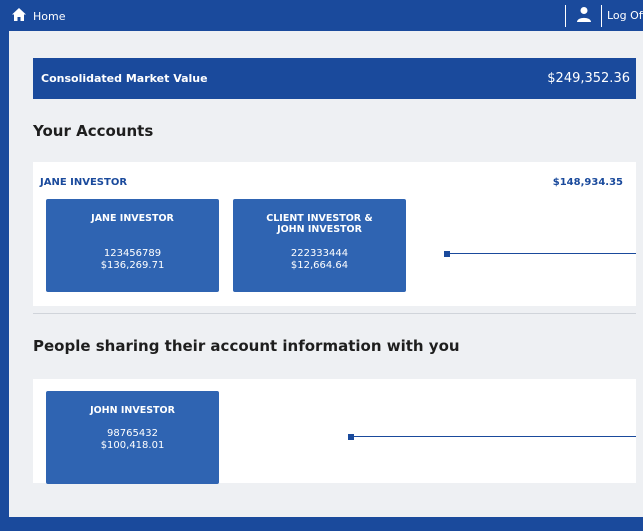 Image resolution: width=643 pixels, height=531 pixels. Describe the element at coordinates (319, 224) in the screenshot. I see `account-tile-name: CLIENT INVESTOR & JOHN INVESTOR` at that location.